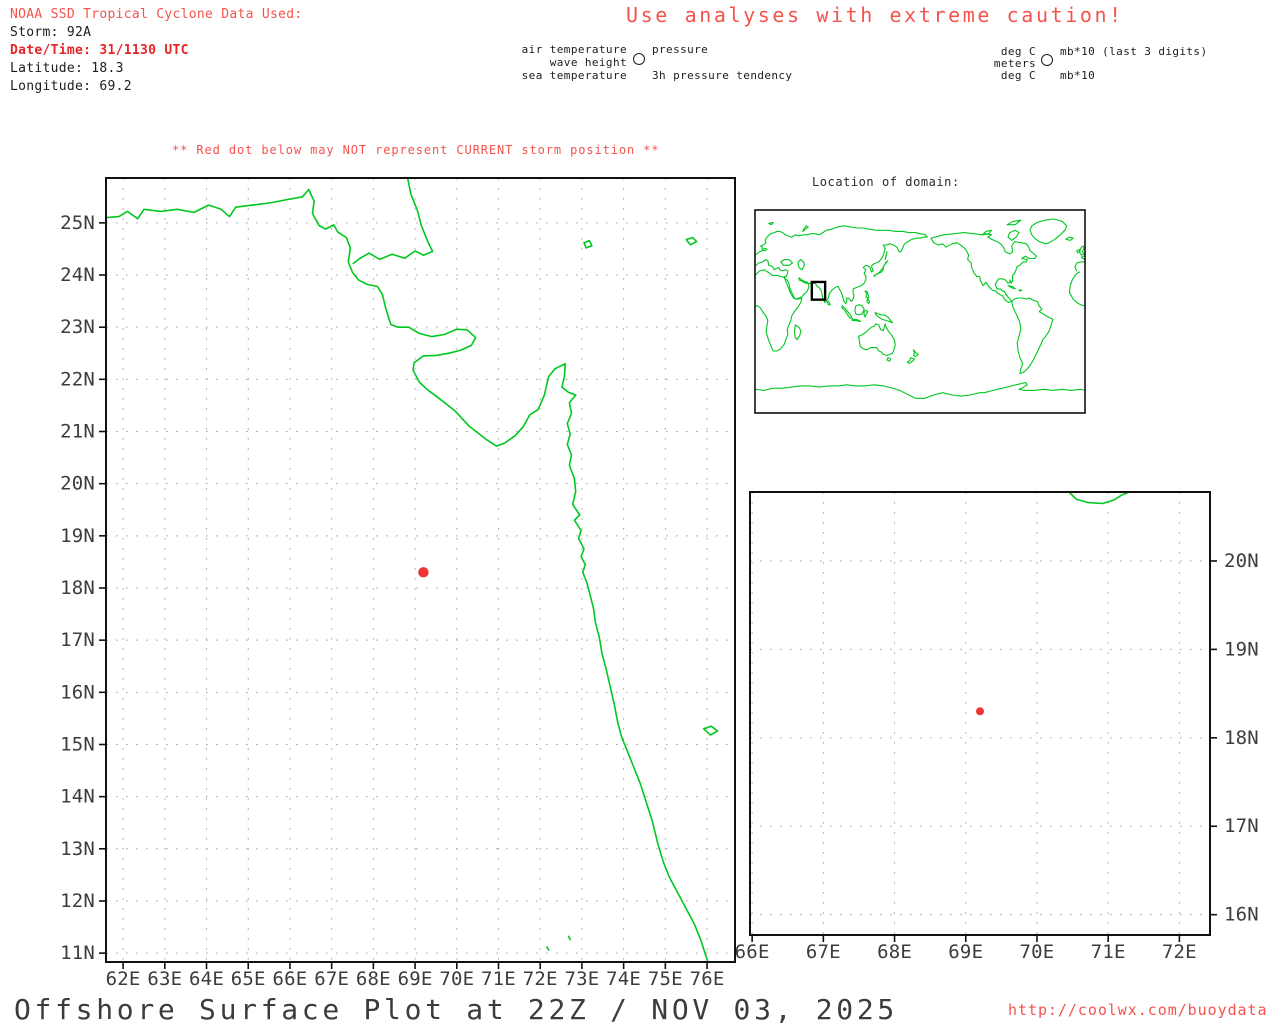  Describe the element at coordinates (77, 484) in the screenshot. I see `y-tick-label: 20N` at that location.